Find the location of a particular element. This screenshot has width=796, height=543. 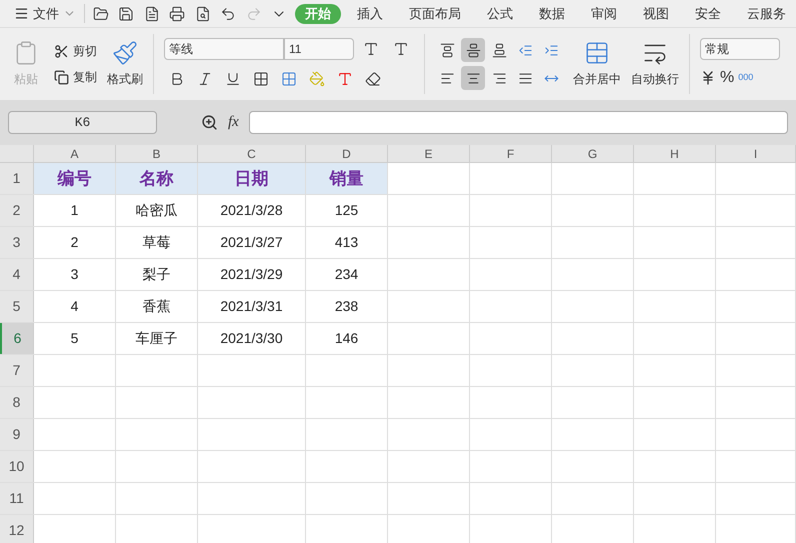

copy-icon is located at coordinates (61, 77).